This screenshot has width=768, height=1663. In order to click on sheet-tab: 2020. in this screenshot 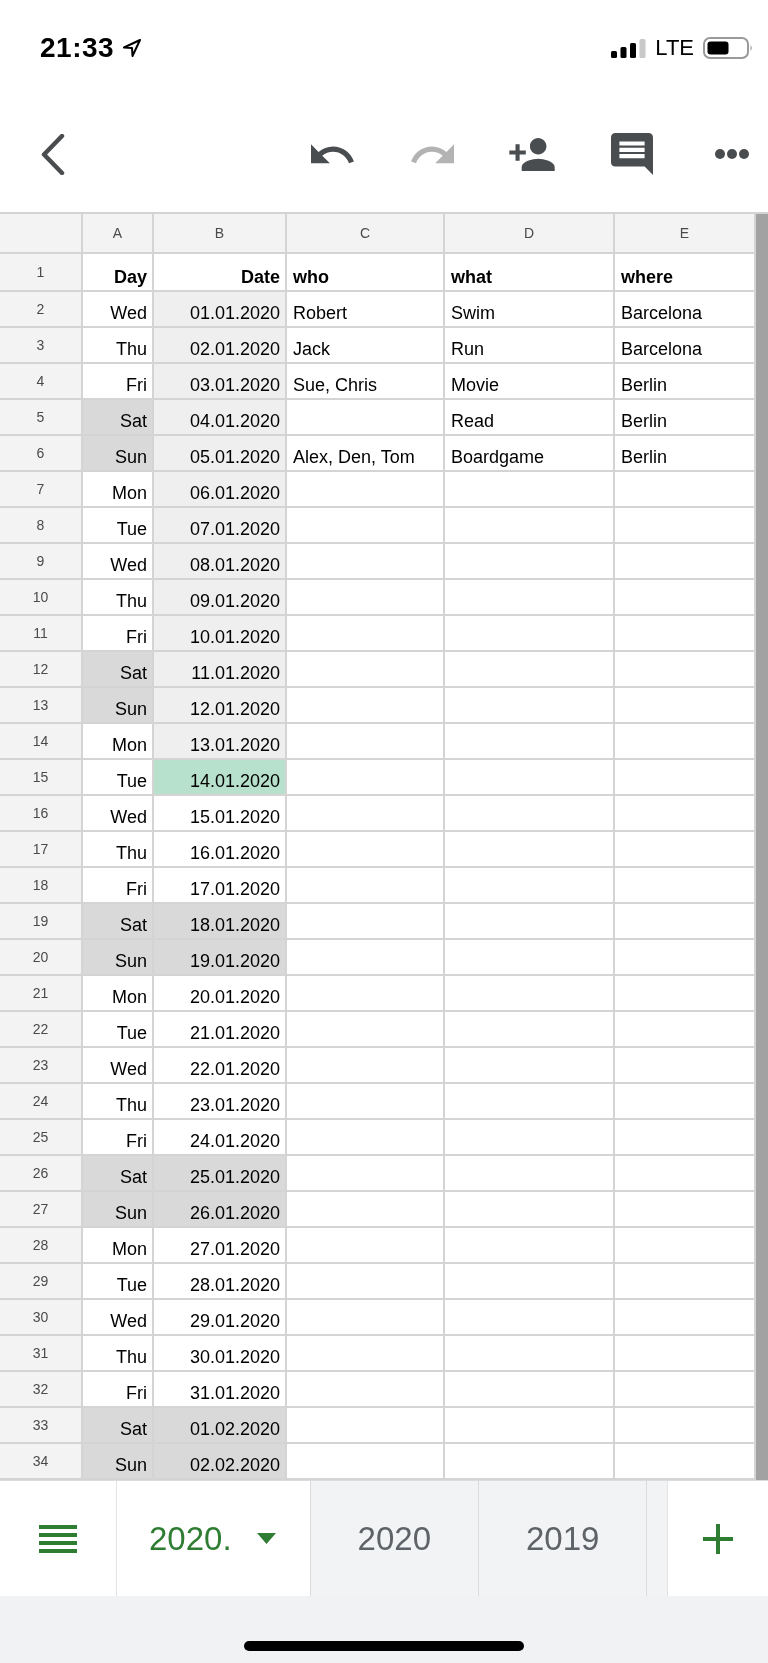, I will do `click(214, 1538)`.